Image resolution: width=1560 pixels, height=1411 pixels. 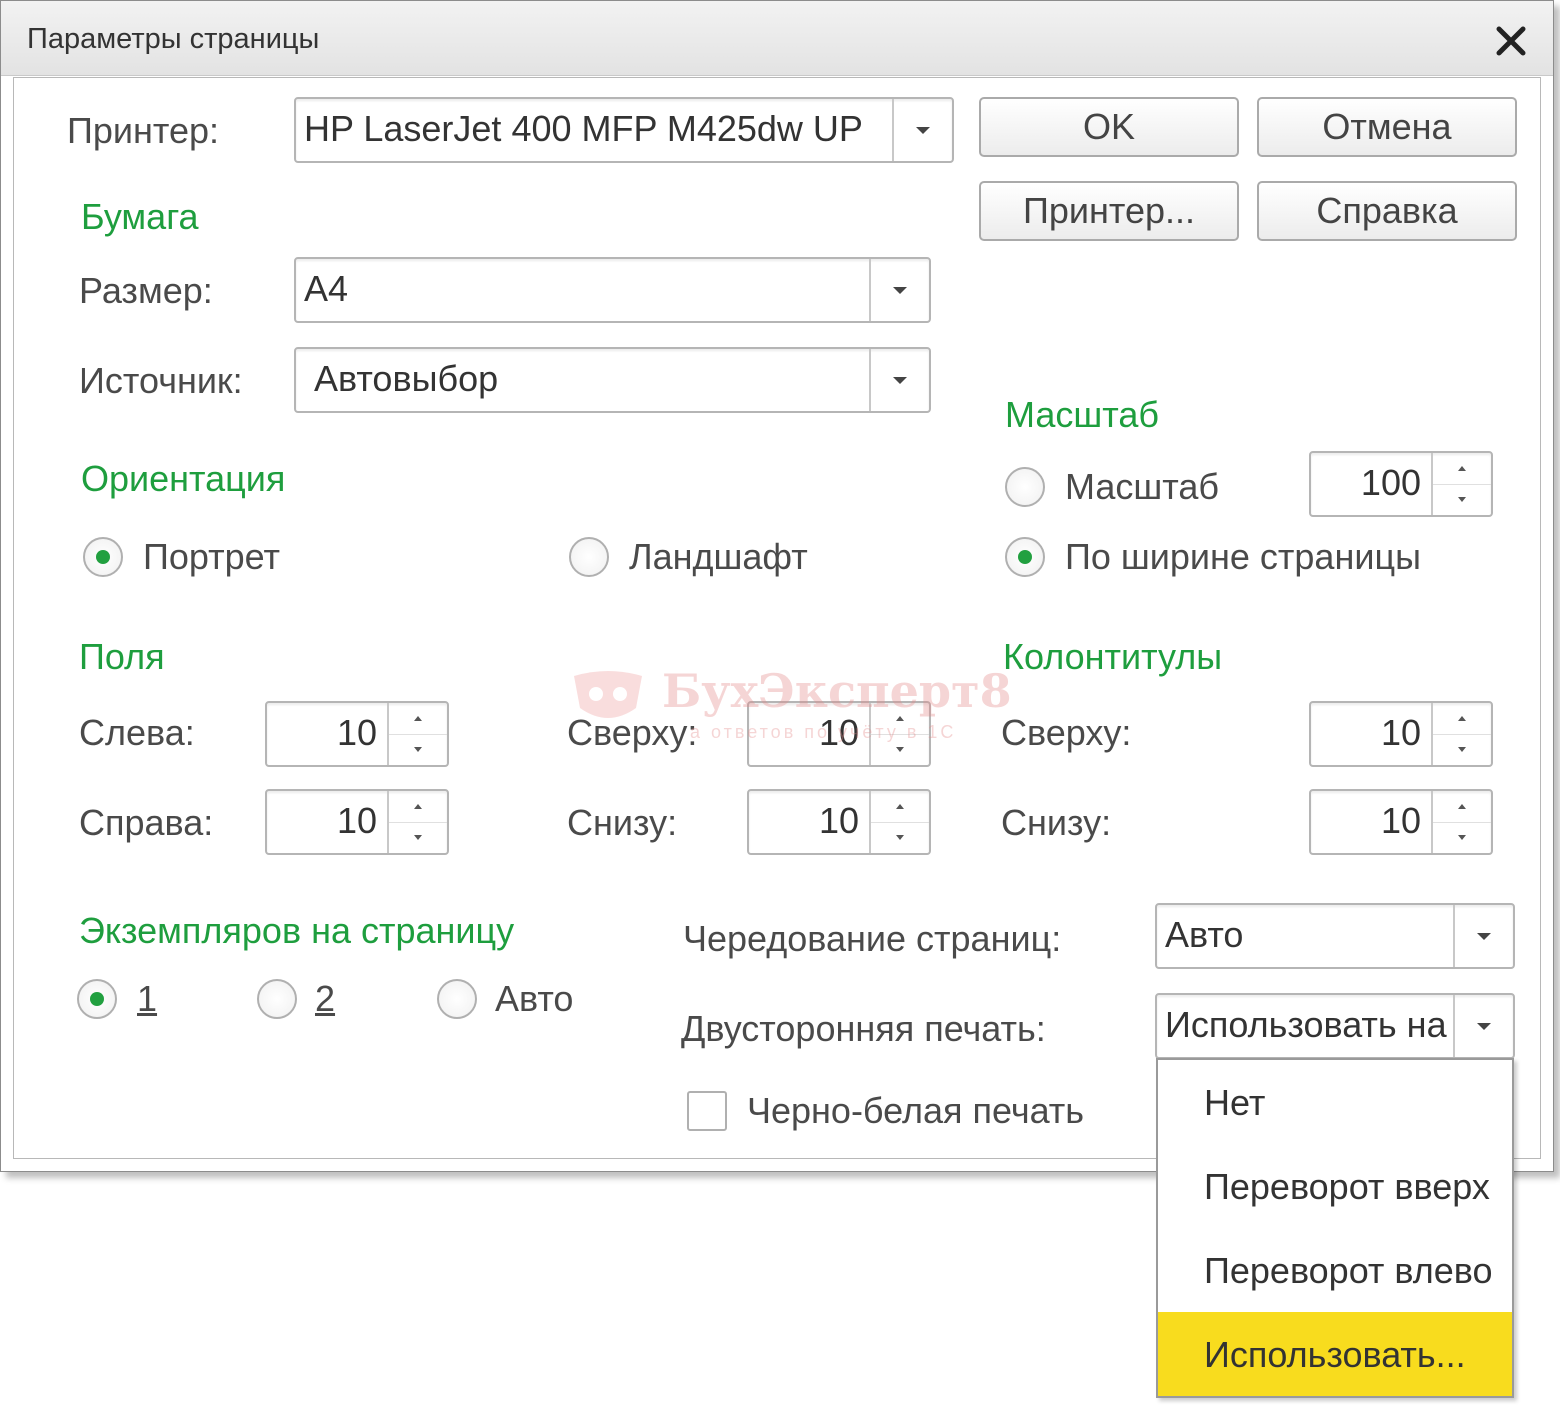 I want to click on margin-top-stepper: 10, so click(x=839, y=734).